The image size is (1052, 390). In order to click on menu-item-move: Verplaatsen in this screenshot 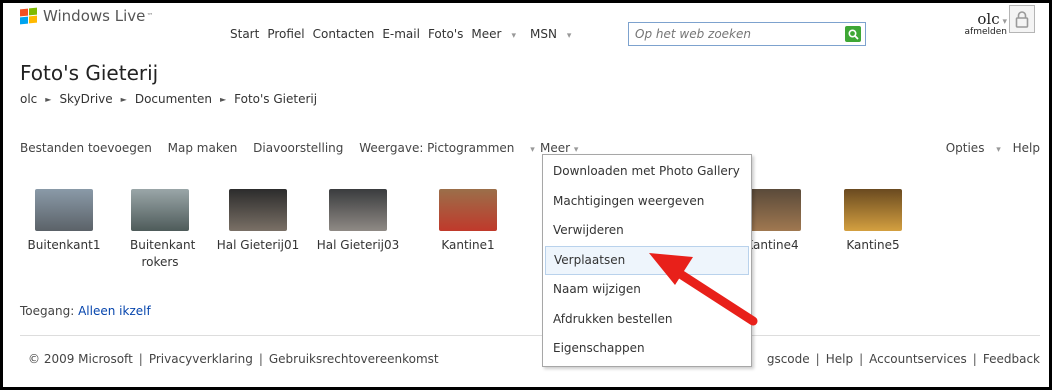, I will do `click(647, 260)`.